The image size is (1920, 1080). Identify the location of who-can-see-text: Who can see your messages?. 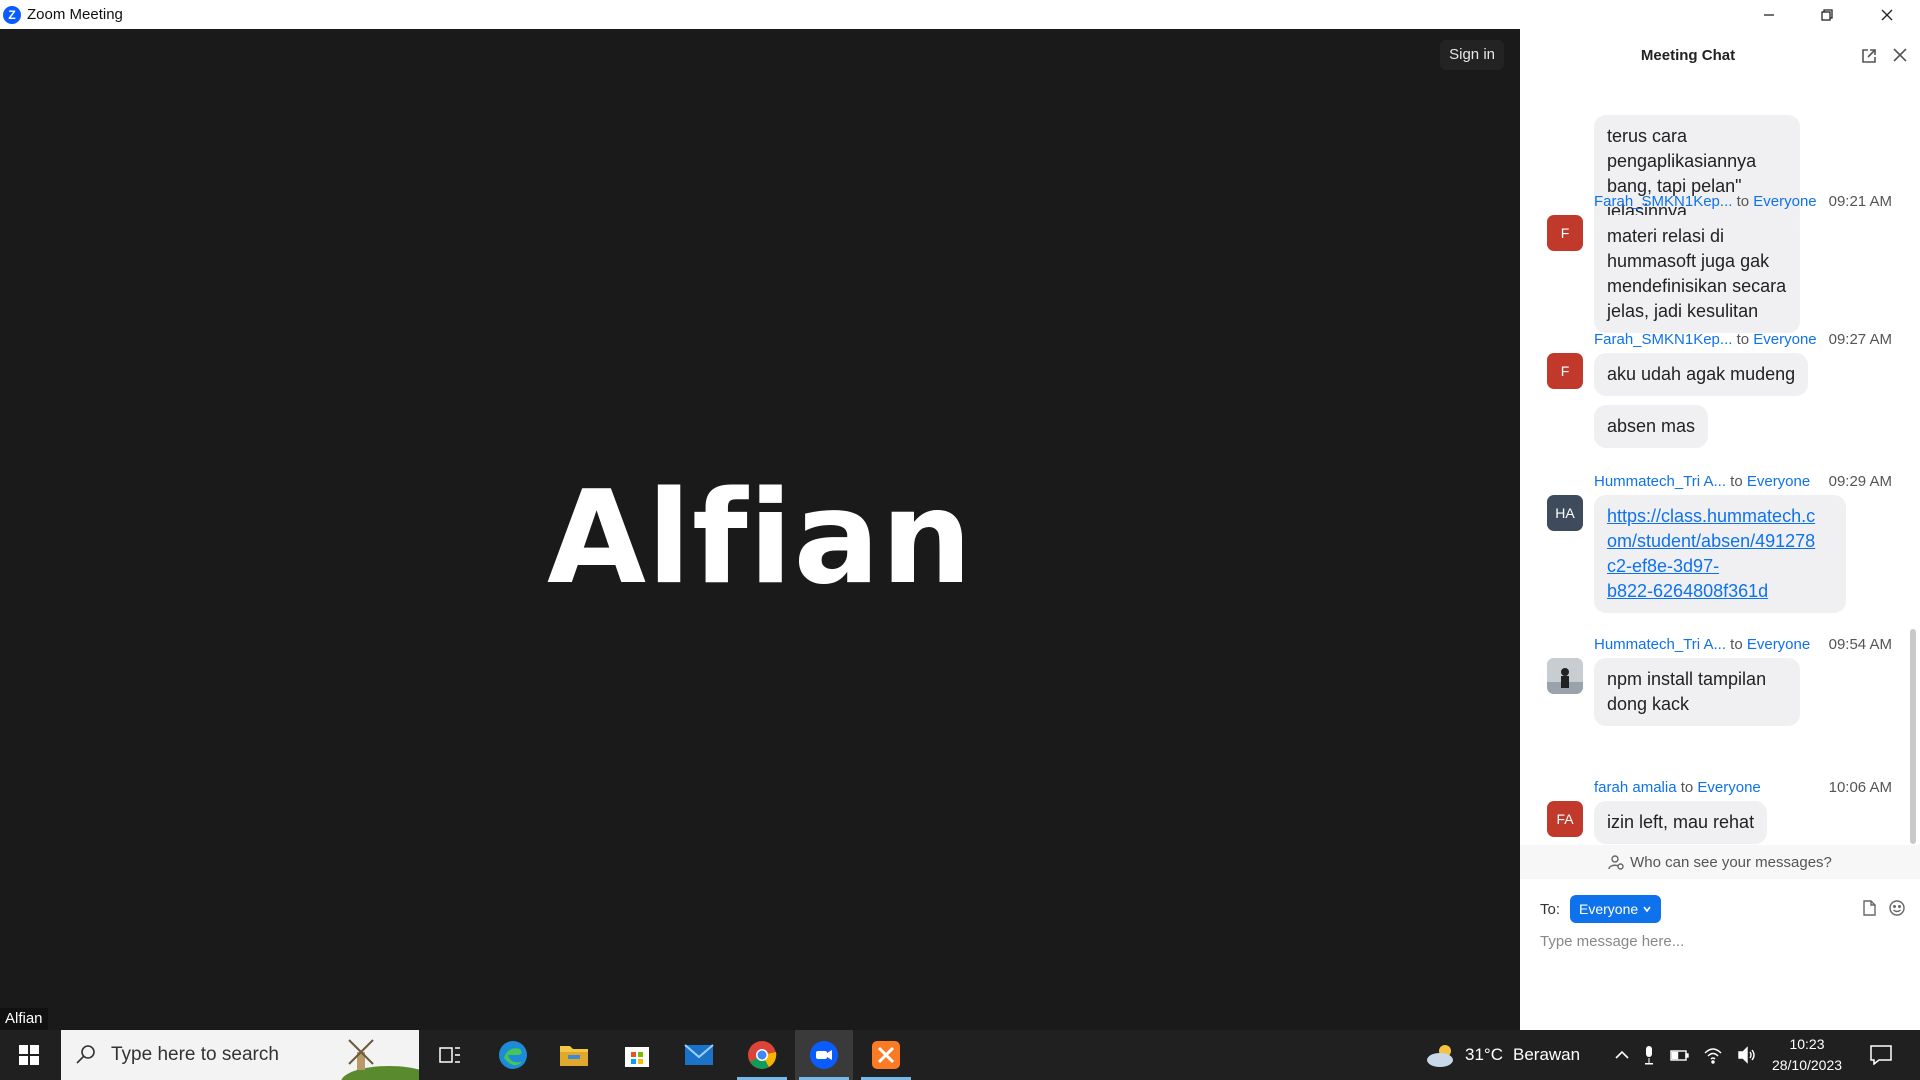
(1731, 862).